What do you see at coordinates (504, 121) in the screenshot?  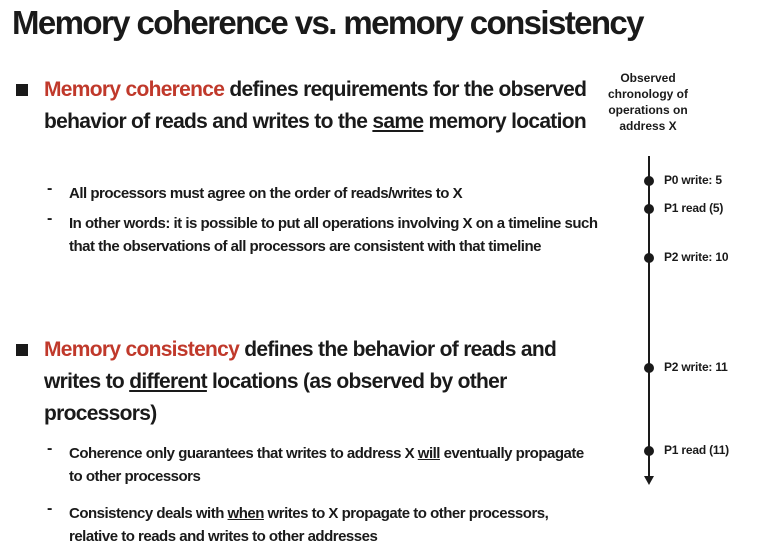 I see `coherence-text-b: memory location` at bounding box center [504, 121].